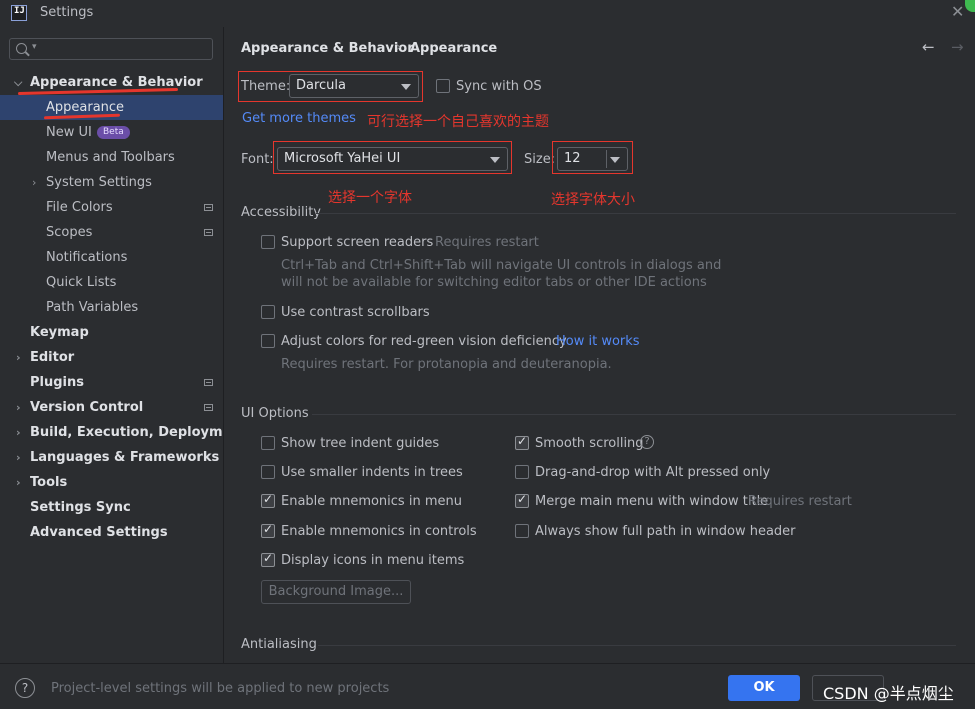 Image resolution: width=975 pixels, height=709 pixels. Describe the element at coordinates (268, 530) in the screenshot. I see `mnemonics-controls-checkbox` at that location.